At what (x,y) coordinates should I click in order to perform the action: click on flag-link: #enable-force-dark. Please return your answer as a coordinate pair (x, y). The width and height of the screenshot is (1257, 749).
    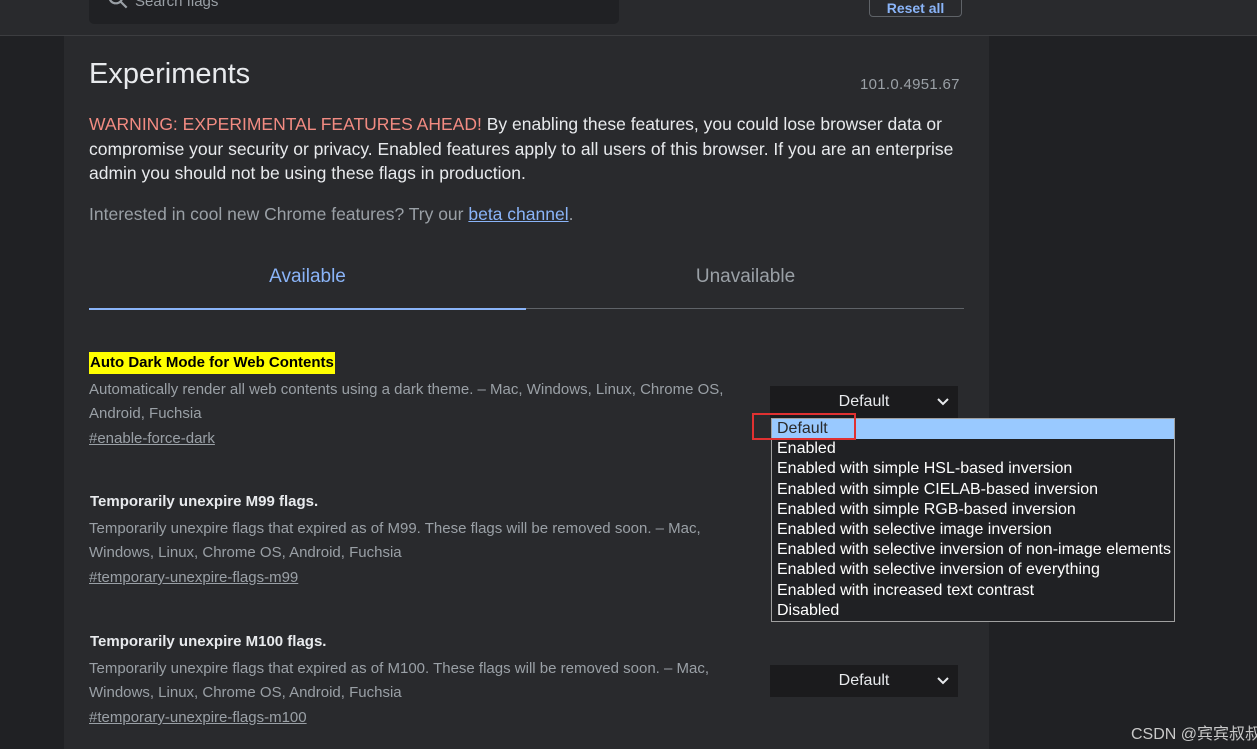
    Looking at the image, I should click on (152, 439).